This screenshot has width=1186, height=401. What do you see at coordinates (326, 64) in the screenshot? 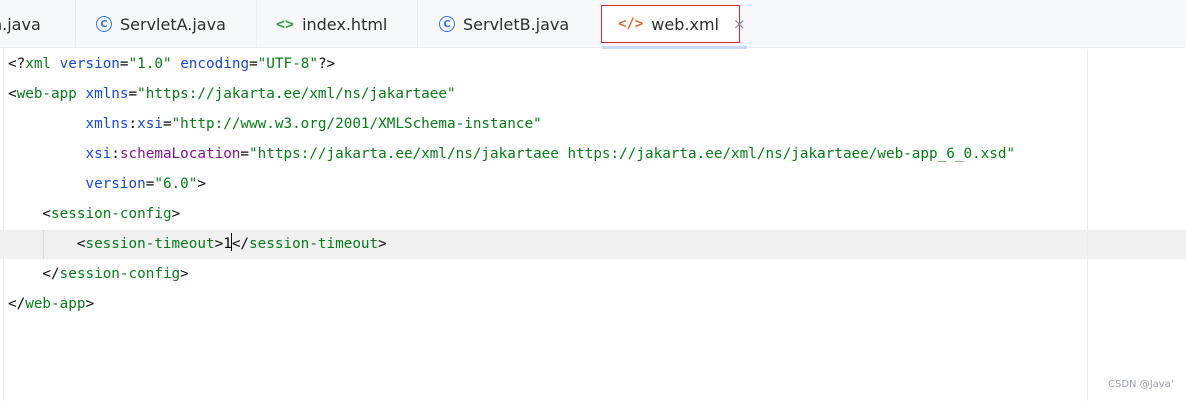
I see `code-token: ?>` at bounding box center [326, 64].